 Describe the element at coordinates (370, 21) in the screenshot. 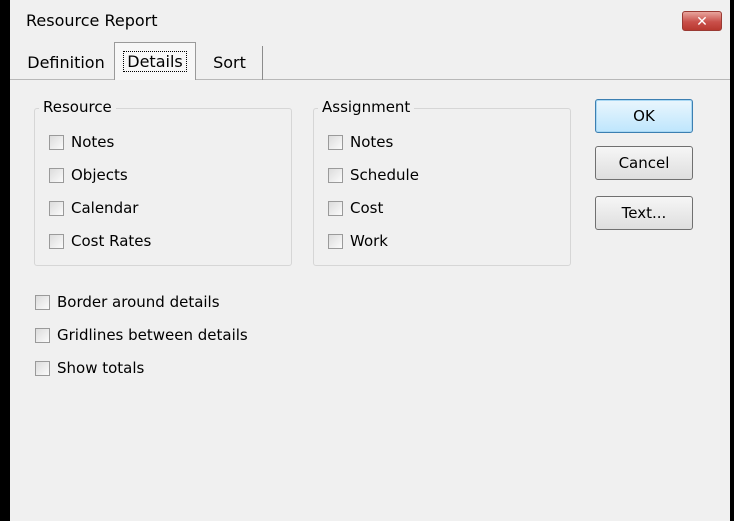

I see `title-bar: Resource Report ✕` at that location.